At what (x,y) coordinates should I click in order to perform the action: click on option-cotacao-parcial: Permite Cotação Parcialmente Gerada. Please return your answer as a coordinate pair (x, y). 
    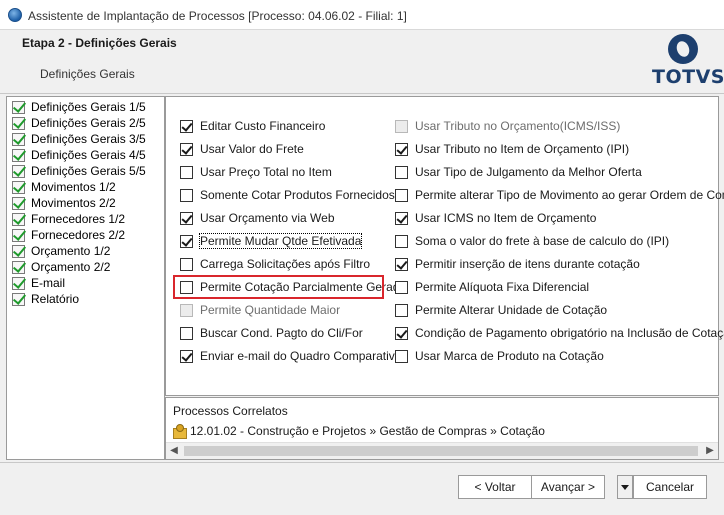
    Looking at the image, I should click on (293, 287).